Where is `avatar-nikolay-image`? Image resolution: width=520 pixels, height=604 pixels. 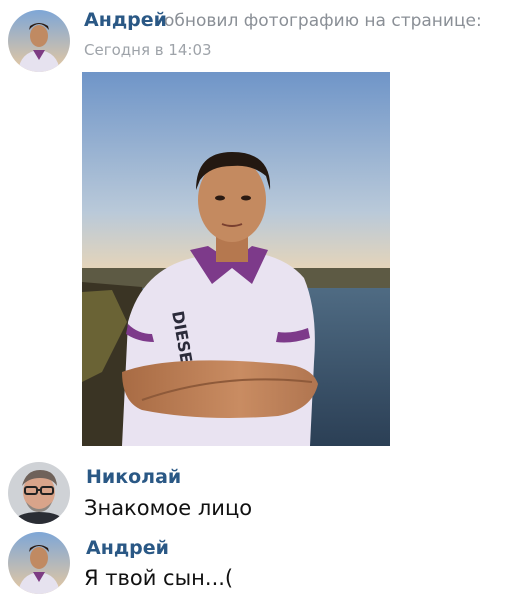
avatar-nikolay-image is located at coordinates (39, 493).